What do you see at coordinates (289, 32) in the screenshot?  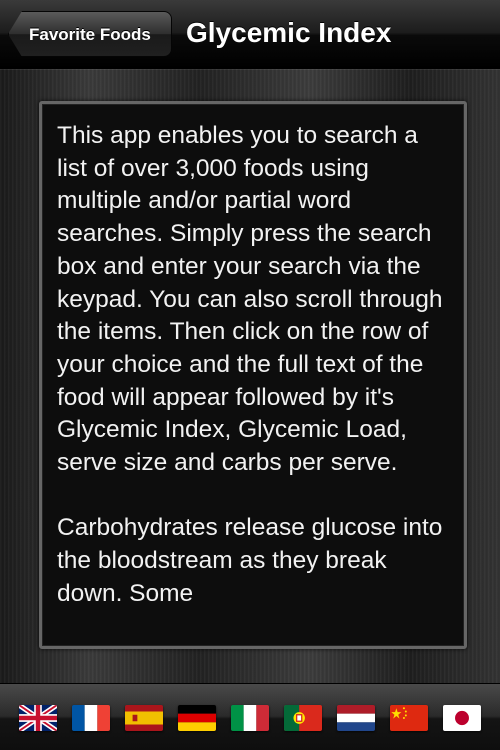 I see `page-title: Glycemic Index` at bounding box center [289, 32].